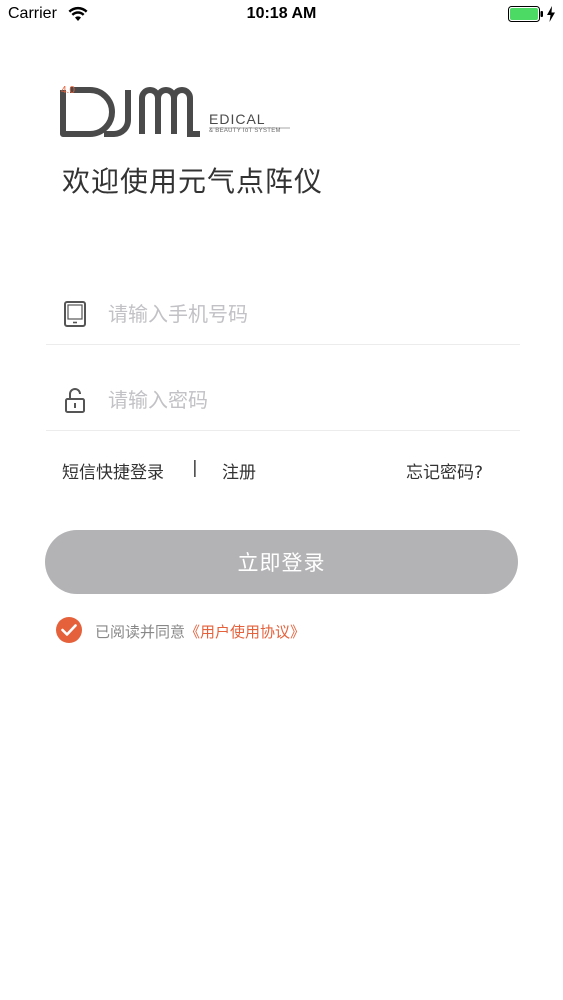  I want to click on logo-badge: 4.0, so click(68, 90).